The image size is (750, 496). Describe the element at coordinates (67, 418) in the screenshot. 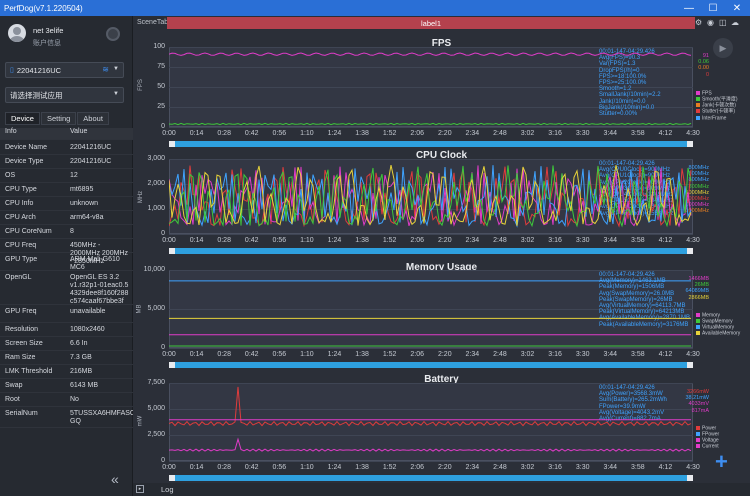

I see `info-row: SerialNum 5TUSSXA6HMFASO GQ` at that location.